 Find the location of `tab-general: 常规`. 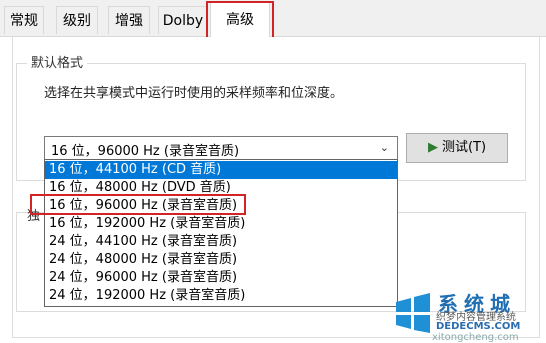

tab-general: 常规 is located at coordinates (24, 20).